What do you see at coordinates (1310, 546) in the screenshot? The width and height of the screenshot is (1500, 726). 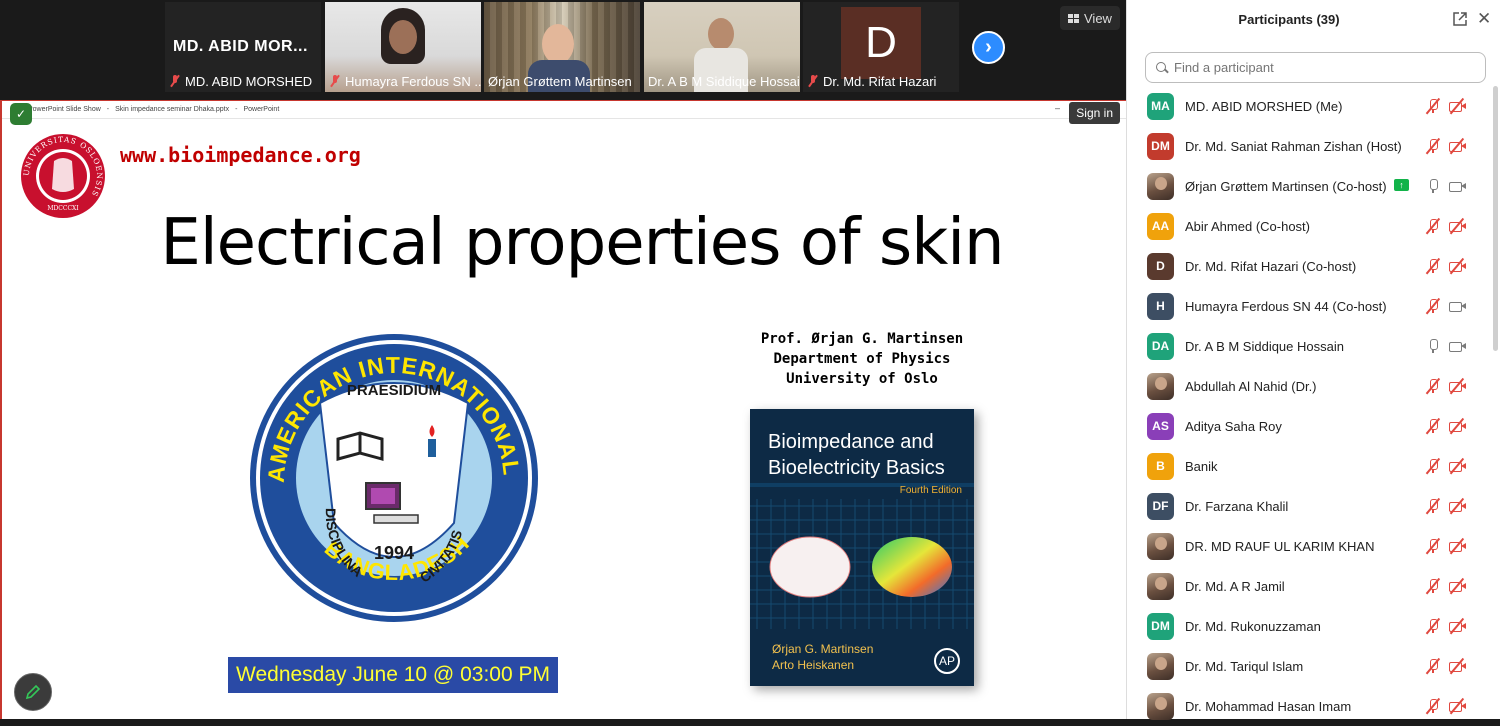 I see `participant-row: DR. MD RAUF UL KARIM KHAN` at bounding box center [1310, 546].